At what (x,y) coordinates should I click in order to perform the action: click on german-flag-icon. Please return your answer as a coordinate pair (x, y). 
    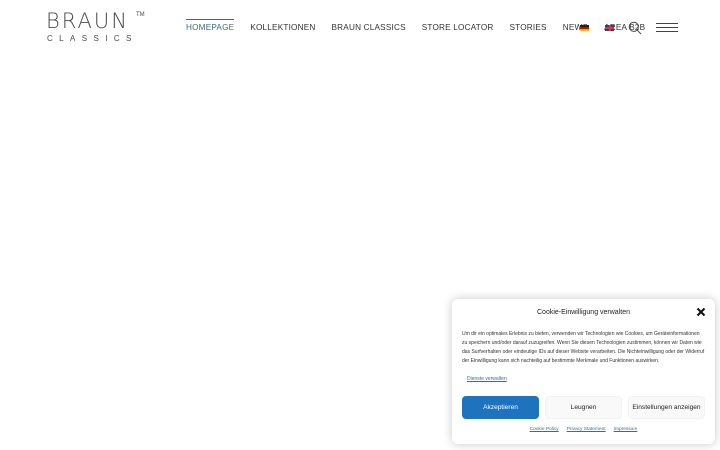
    Looking at the image, I should click on (584, 28).